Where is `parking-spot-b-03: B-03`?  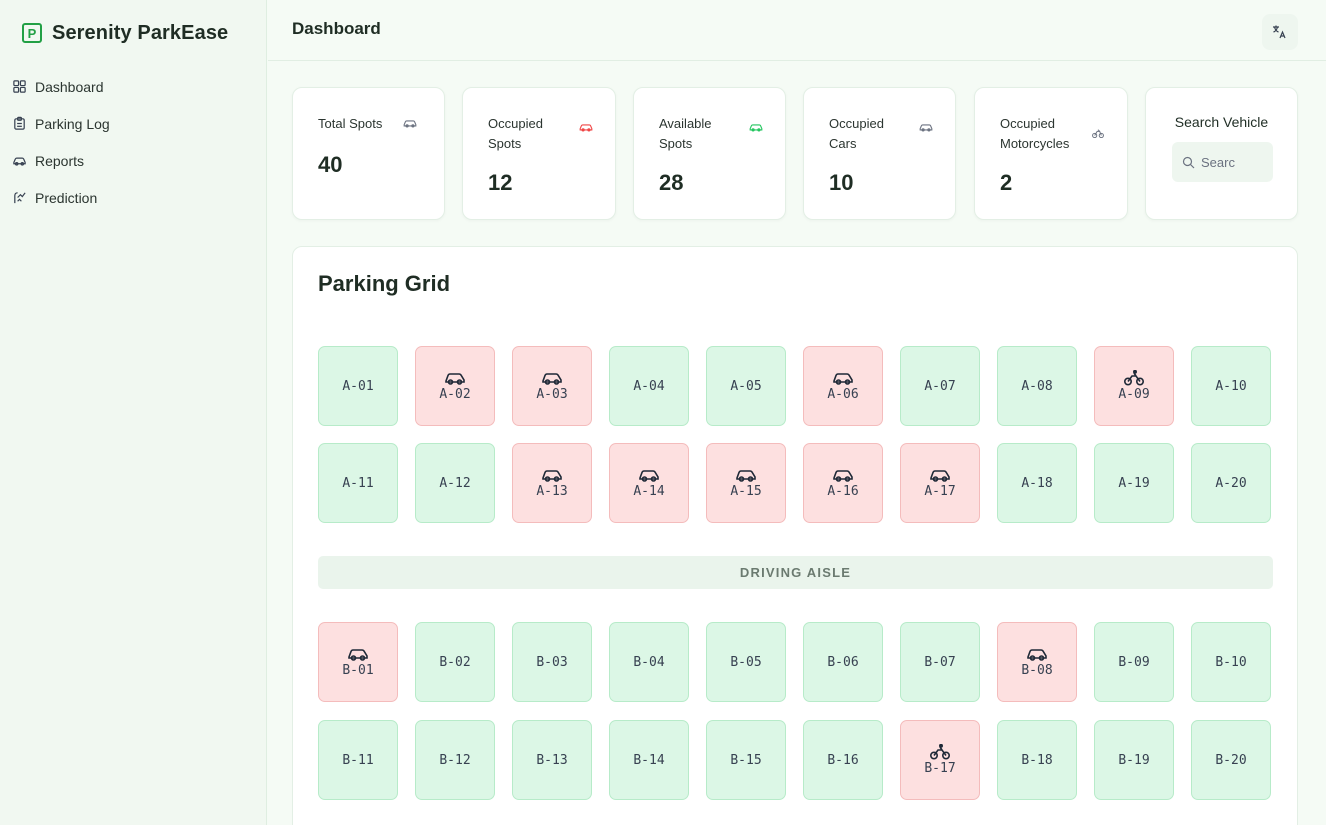 parking-spot-b-03: B-03 is located at coordinates (552, 662).